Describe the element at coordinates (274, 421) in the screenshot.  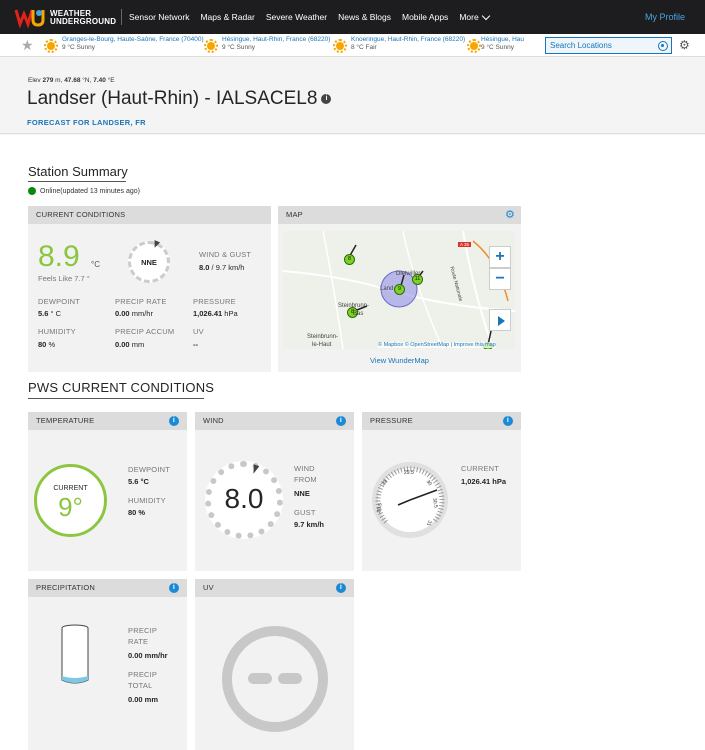
I see `wind-heading: WIND i` at that location.